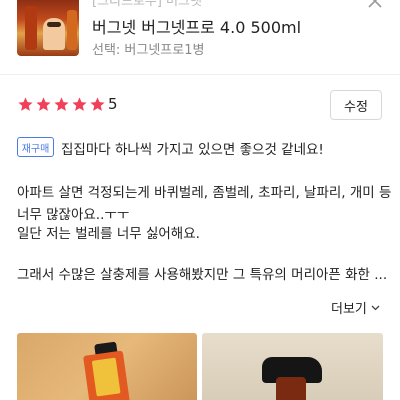 This screenshot has height=400, width=400. What do you see at coordinates (349, 309) in the screenshot?
I see `more-label: 더보기` at bounding box center [349, 309].